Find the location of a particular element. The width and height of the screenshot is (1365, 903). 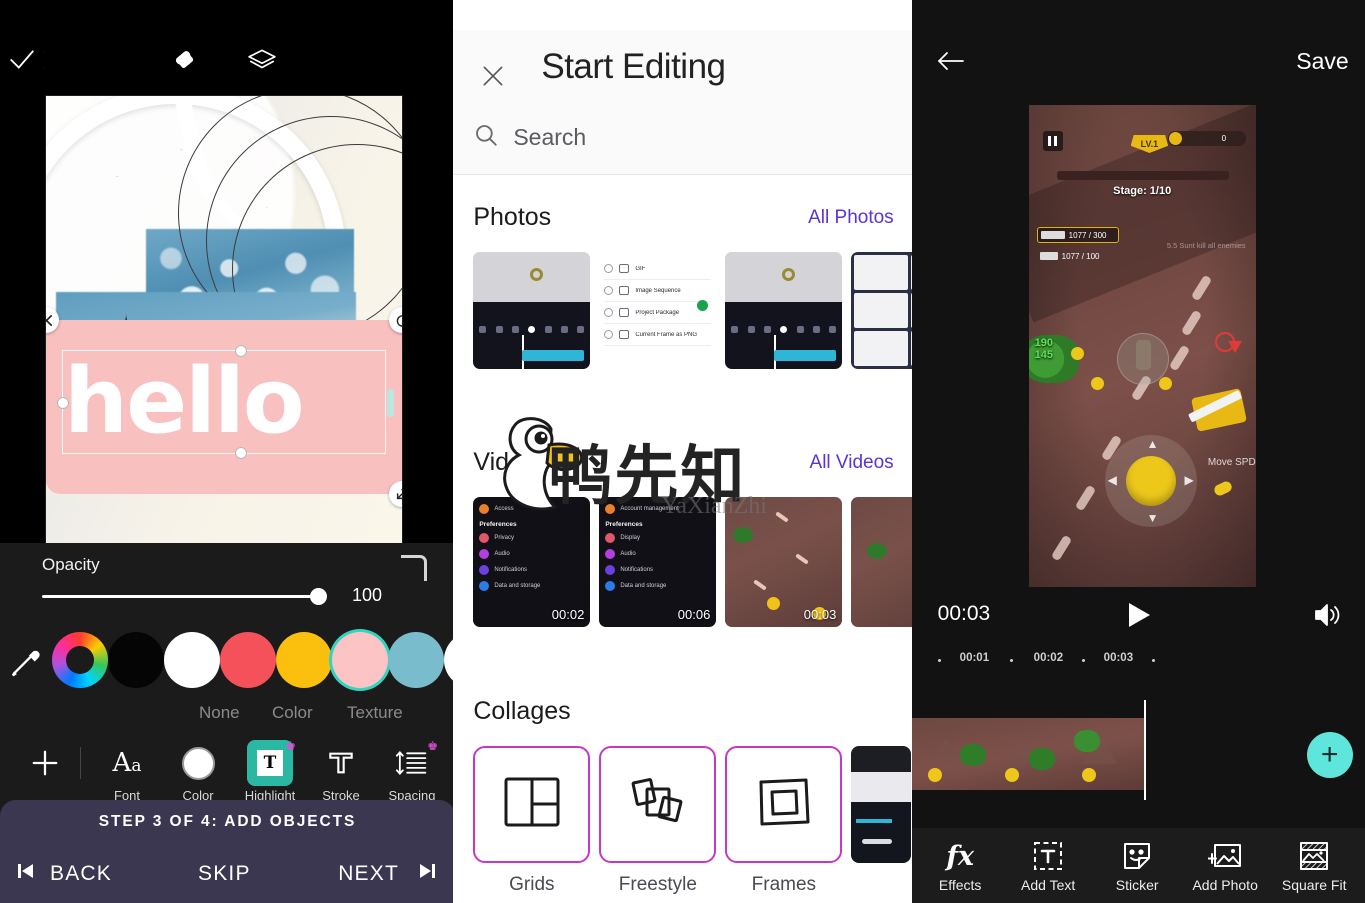

text-object-selection: hello is located at coordinates (224, 407).